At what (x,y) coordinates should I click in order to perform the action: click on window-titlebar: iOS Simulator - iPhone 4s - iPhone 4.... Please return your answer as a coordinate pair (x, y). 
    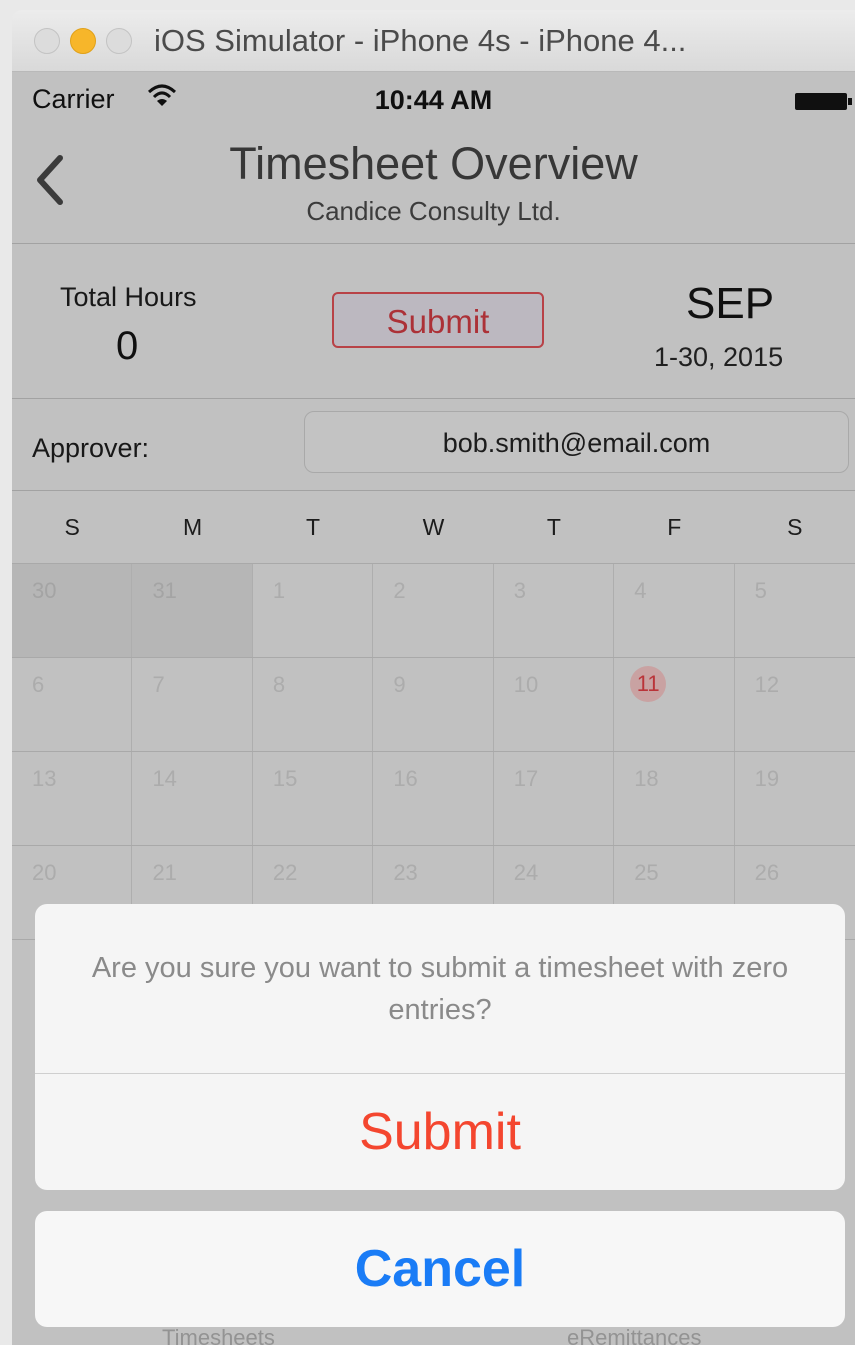
    Looking at the image, I should click on (433, 41).